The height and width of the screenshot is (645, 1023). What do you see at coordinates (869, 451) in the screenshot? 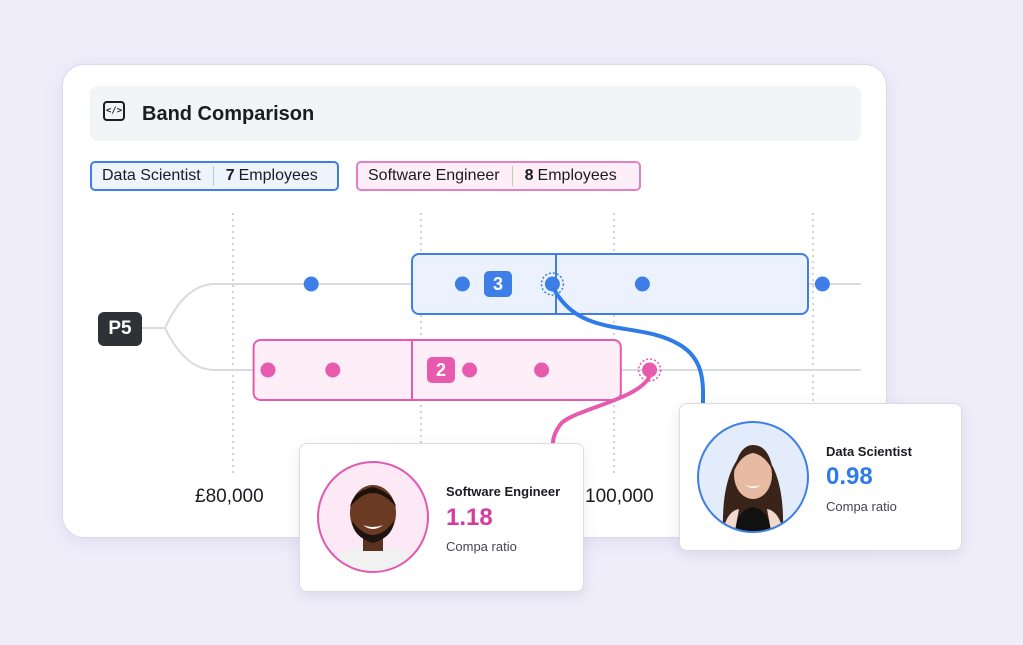
I see `card-role: Data Scientist` at bounding box center [869, 451].